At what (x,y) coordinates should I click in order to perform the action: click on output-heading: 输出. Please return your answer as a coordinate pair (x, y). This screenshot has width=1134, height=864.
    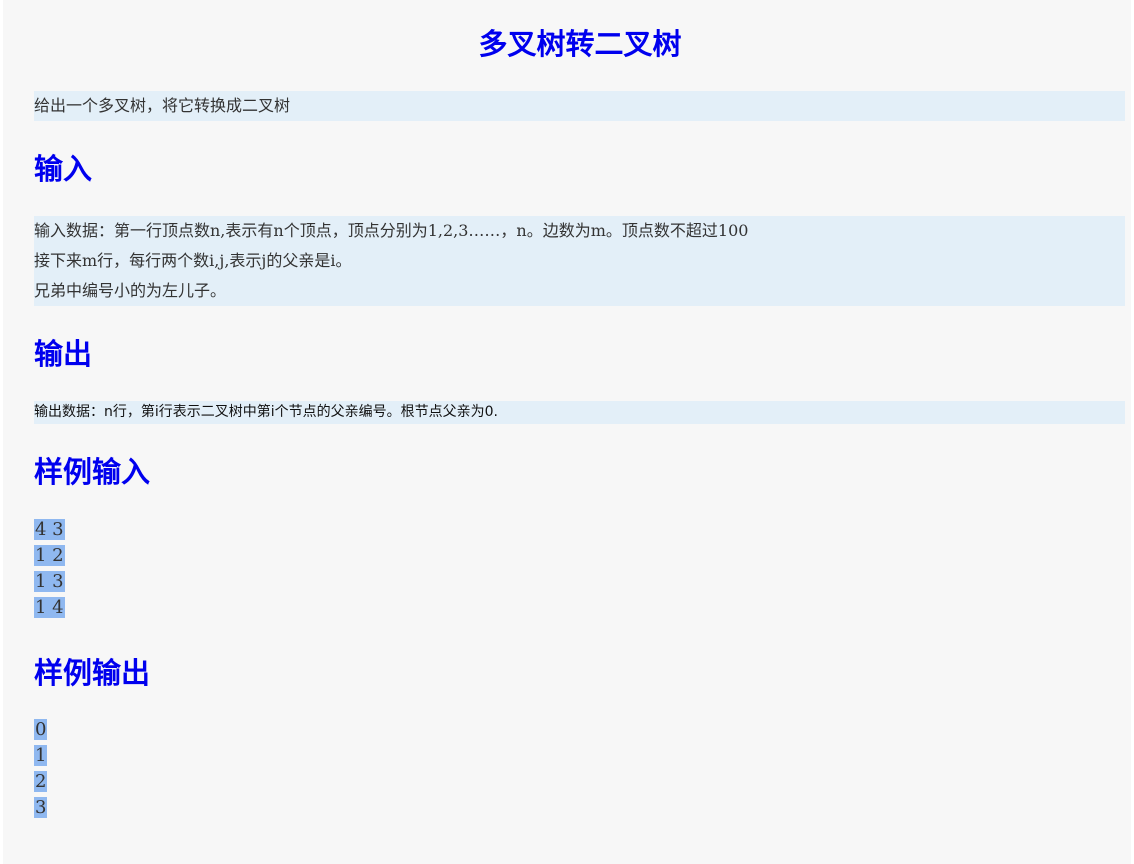
    Looking at the image, I should click on (63, 354).